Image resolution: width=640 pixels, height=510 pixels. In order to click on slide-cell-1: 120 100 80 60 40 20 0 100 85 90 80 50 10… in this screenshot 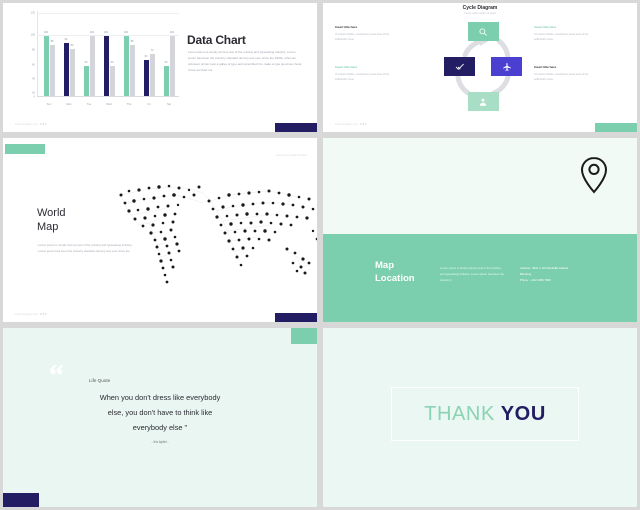, I will do `click(160, 67)`.